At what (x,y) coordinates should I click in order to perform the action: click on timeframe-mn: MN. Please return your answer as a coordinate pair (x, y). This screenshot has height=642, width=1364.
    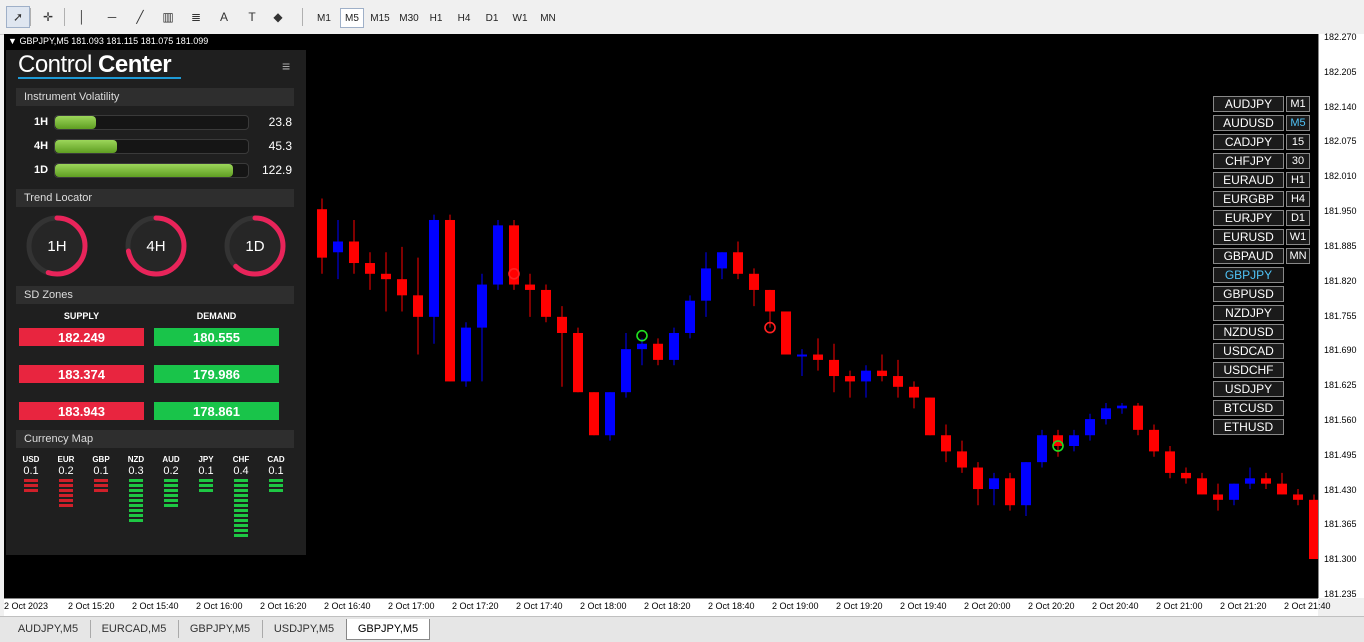
    Looking at the image, I should click on (548, 18).